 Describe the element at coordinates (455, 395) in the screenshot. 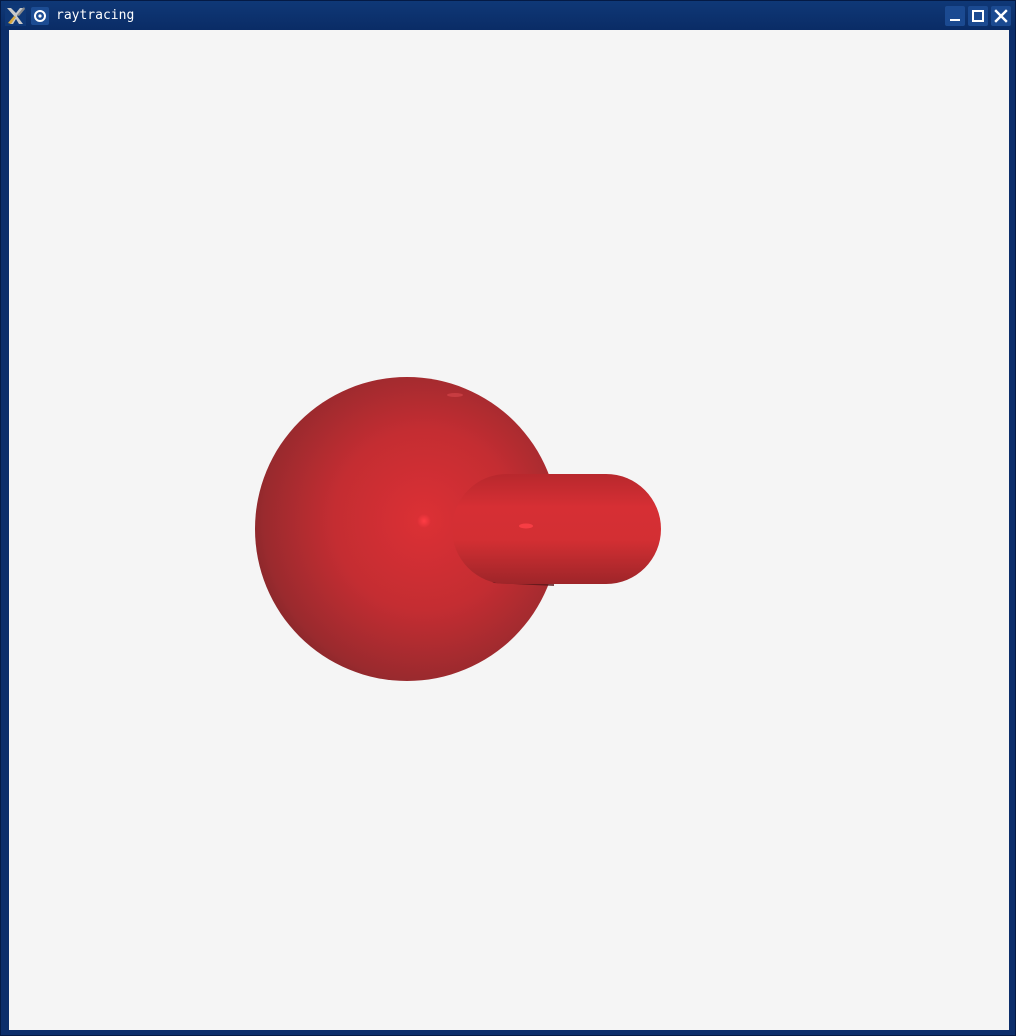

I see `sphere-rim-highlight` at that location.